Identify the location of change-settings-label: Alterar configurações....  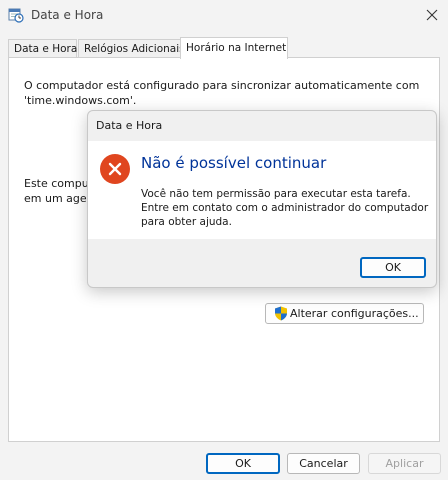
(354, 313).